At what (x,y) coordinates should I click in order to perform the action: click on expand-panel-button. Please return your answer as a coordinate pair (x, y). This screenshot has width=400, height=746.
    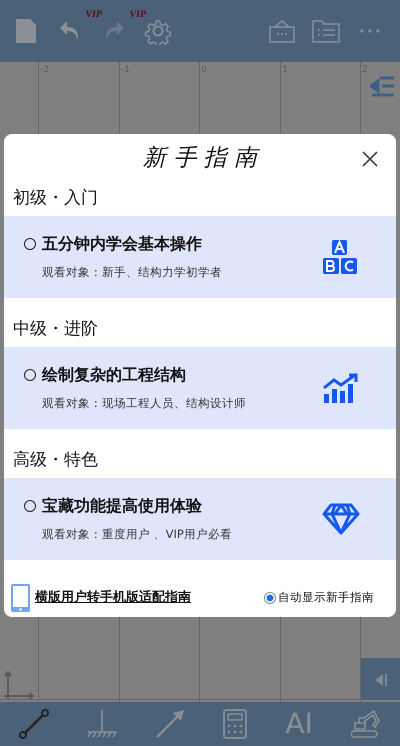
    Looking at the image, I should click on (380, 679).